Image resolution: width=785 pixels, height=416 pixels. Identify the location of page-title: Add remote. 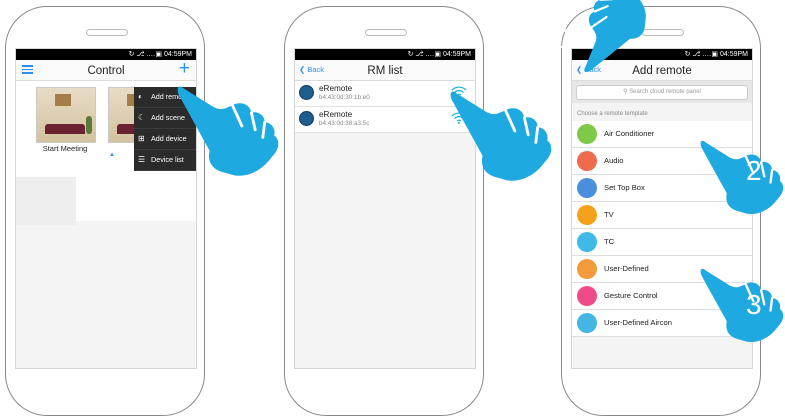
(662, 71).